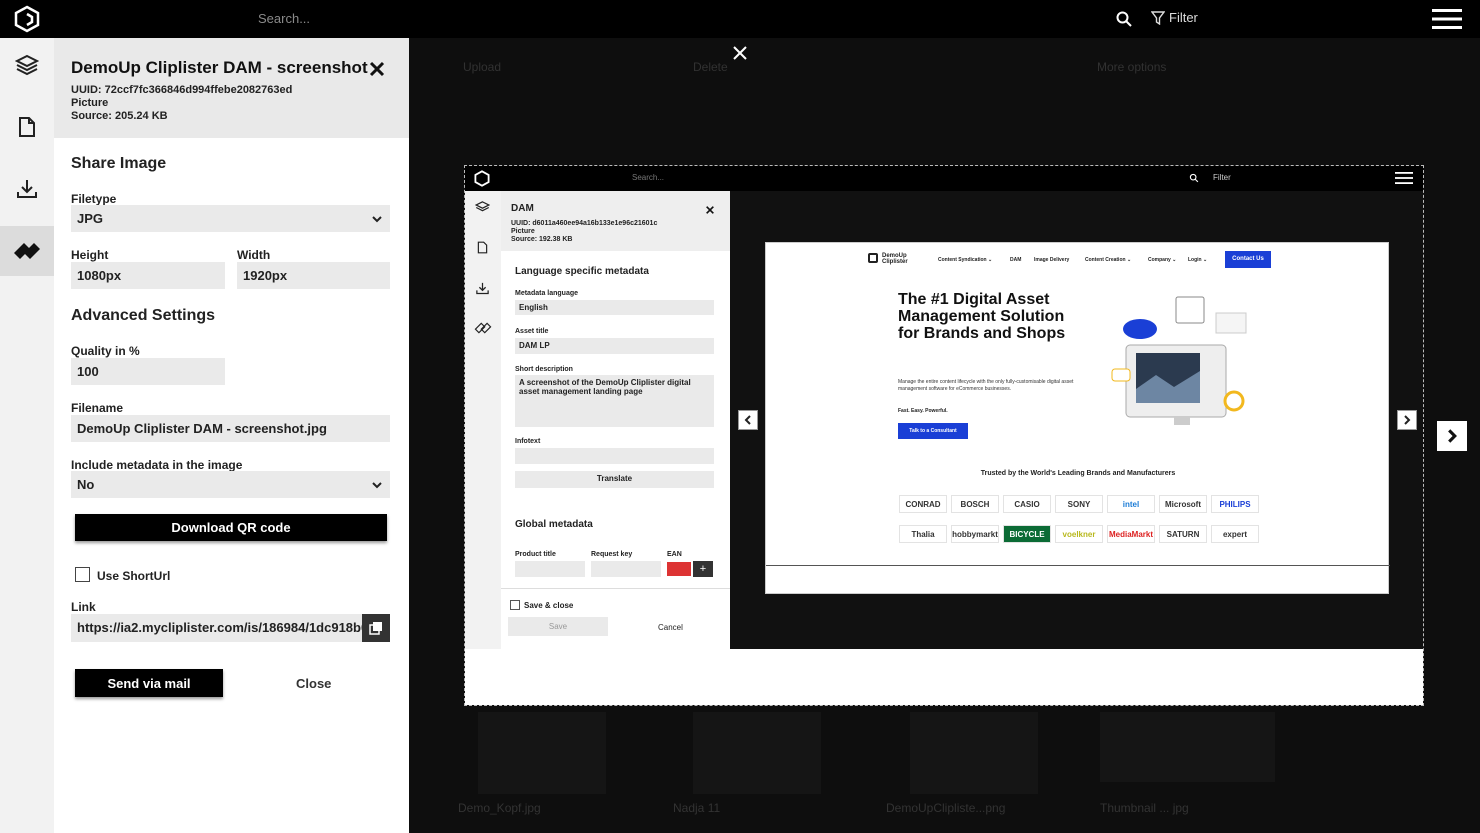  I want to click on preview-request-key-label: Request key, so click(612, 554).